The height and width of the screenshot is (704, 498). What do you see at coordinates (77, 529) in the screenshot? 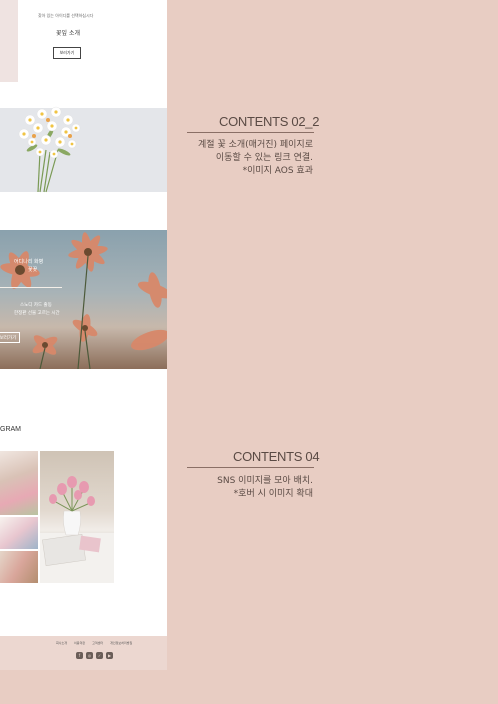
I see `vase-photo` at bounding box center [77, 529].